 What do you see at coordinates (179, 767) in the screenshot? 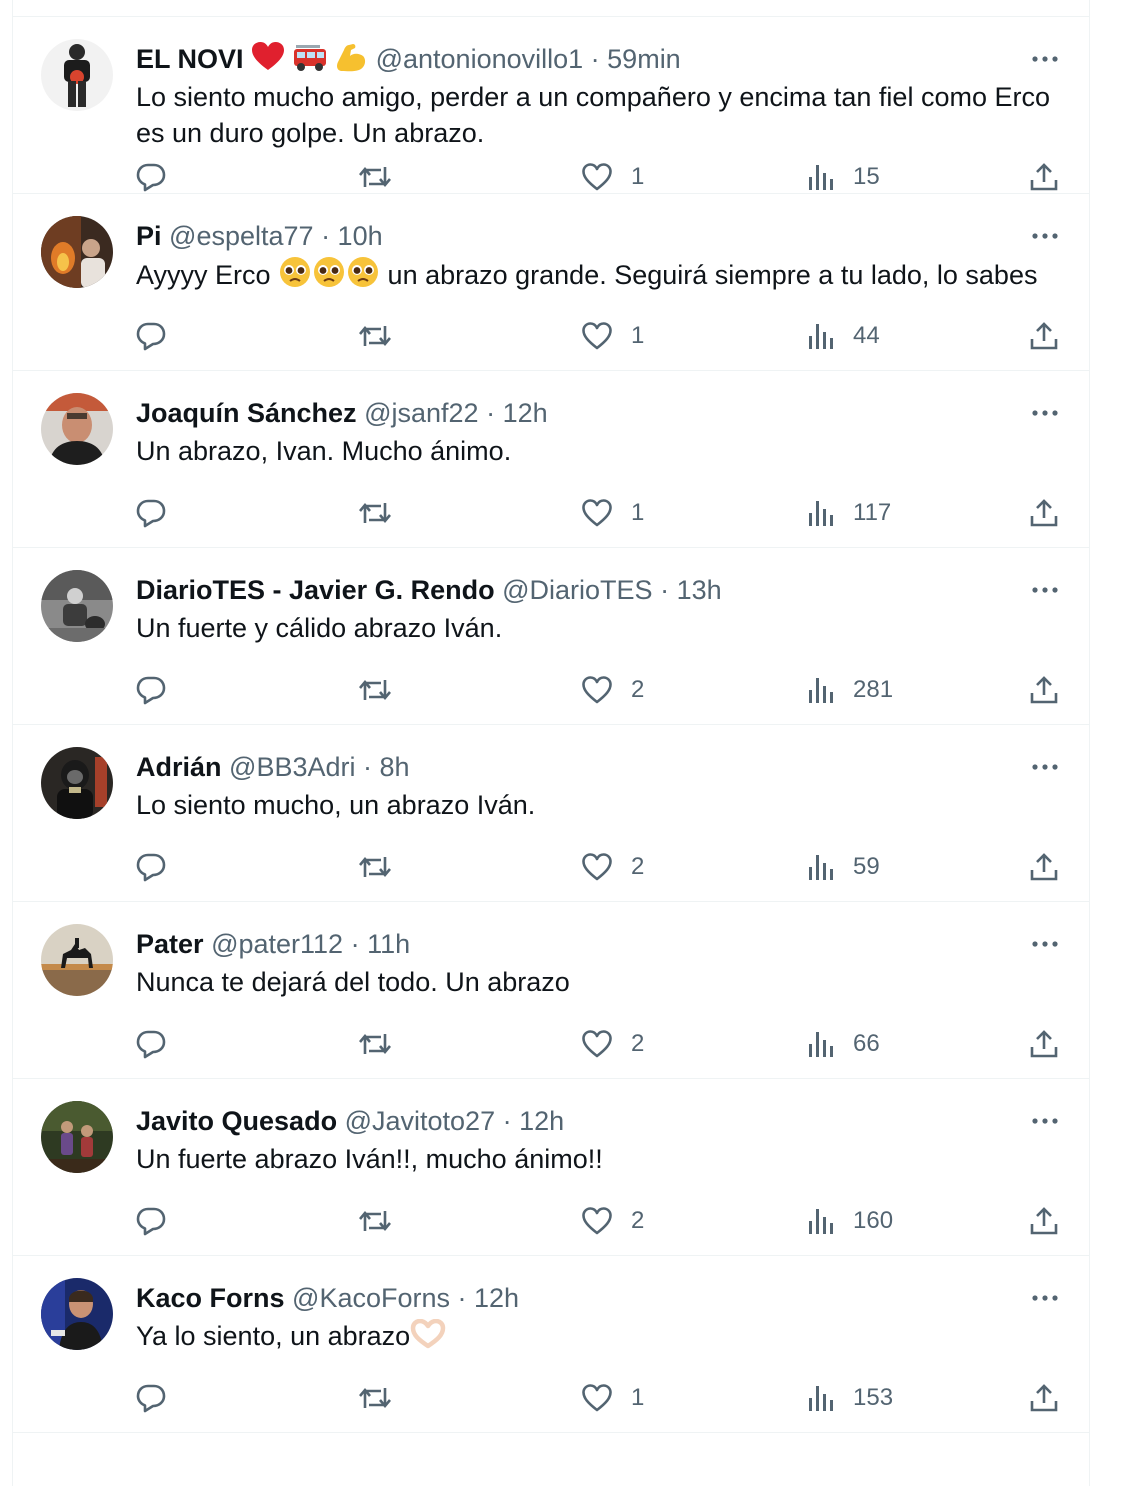
I see `display-name: Adrián` at bounding box center [179, 767].